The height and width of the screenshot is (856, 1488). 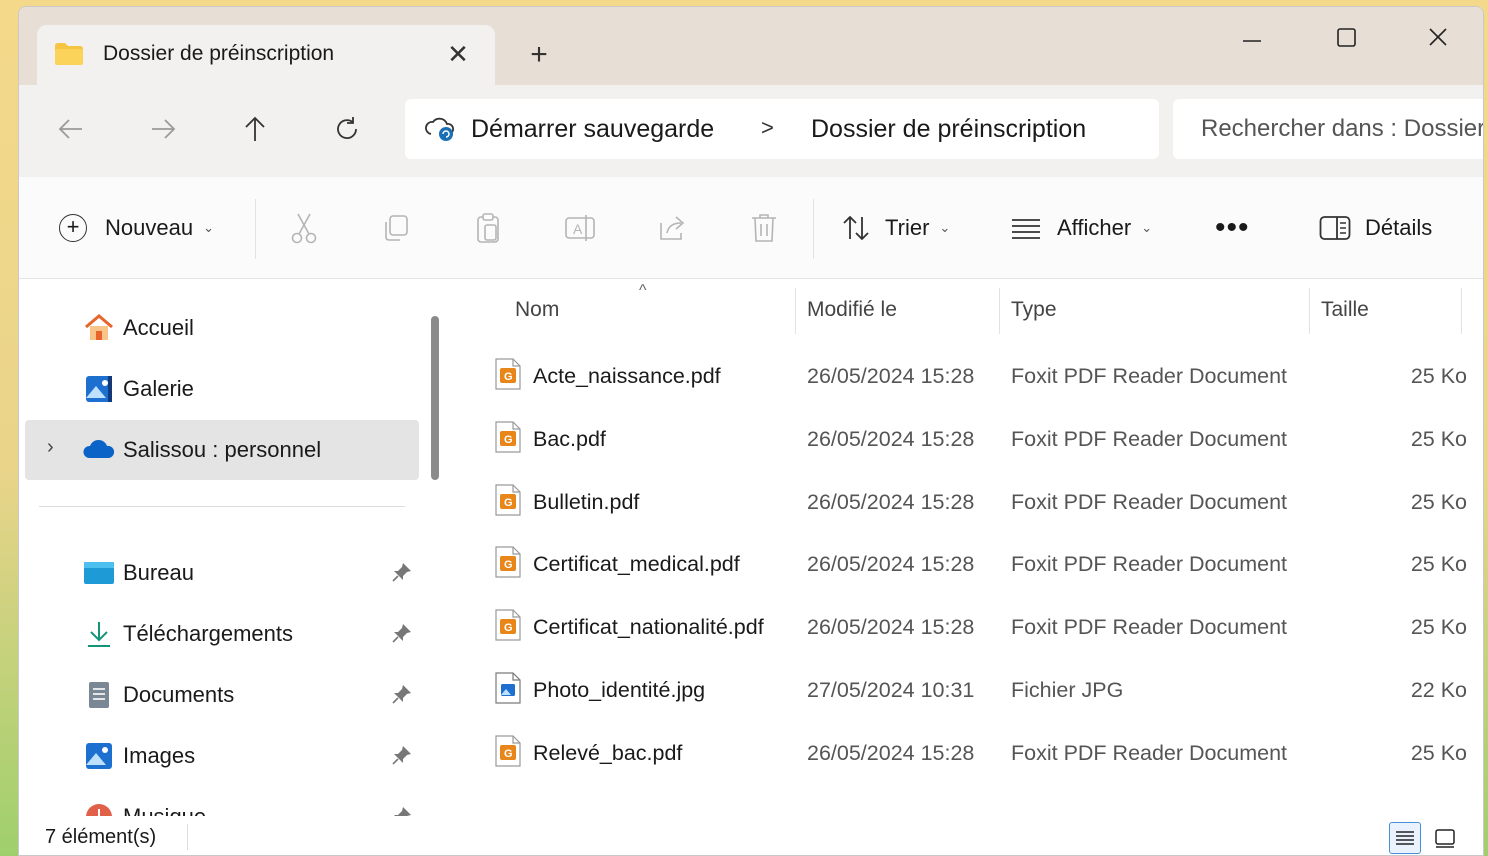 I want to click on back-button, so click(x=71, y=129).